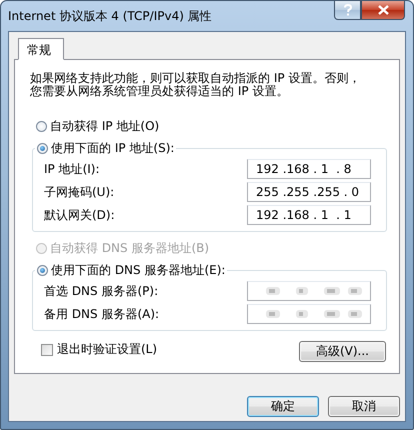  I want to click on window-title: Internet 协议版本 4 (TCP/IPv4) 属性, so click(110, 16).